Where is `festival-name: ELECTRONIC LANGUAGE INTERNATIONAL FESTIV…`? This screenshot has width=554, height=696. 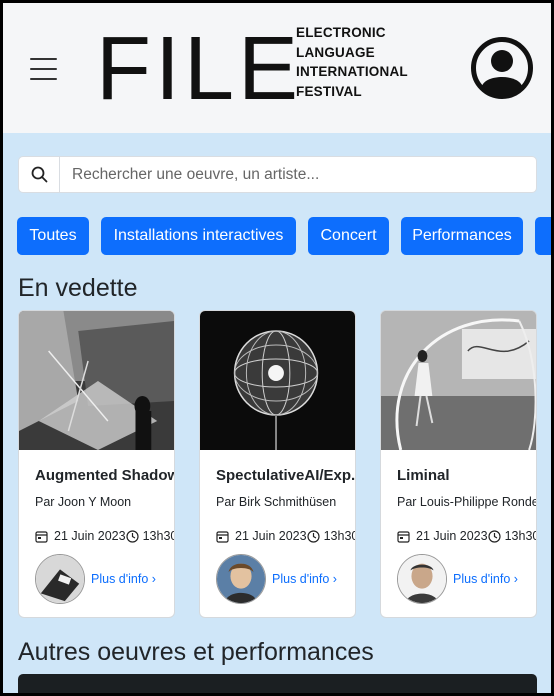 festival-name: ELECTRONIC LANGUAGE INTERNATIONAL FESTIV… is located at coordinates (352, 62).